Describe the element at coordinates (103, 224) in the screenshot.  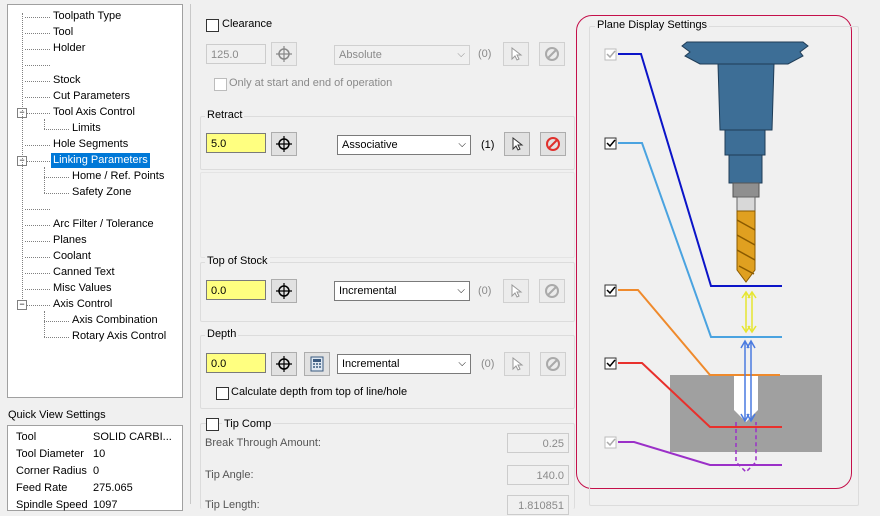
I see `tree-item-arc-filter-tolerance: Arc Filter / Tolerance` at that location.